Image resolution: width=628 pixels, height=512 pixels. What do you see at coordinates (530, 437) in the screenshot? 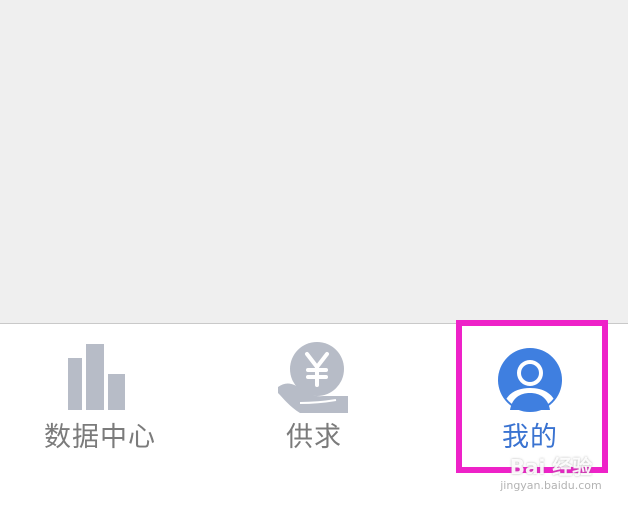
I see `tab-label: 我的` at bounding box center [530, 437].